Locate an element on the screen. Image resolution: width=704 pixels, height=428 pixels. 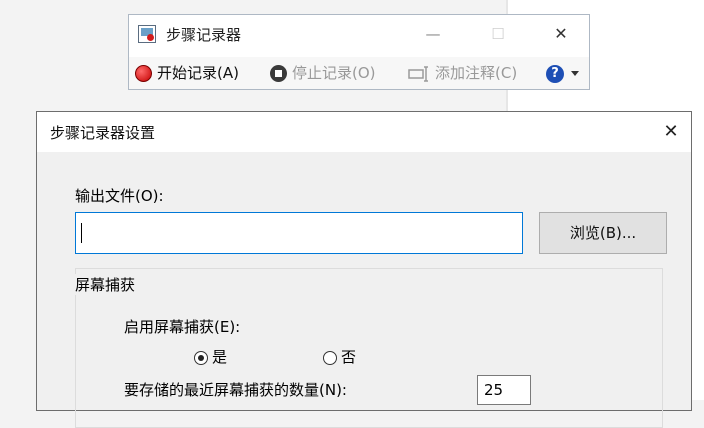
recorder-titlebar: 步骤记录器 — ☐ ✕ is located at coordinates (359, 35).